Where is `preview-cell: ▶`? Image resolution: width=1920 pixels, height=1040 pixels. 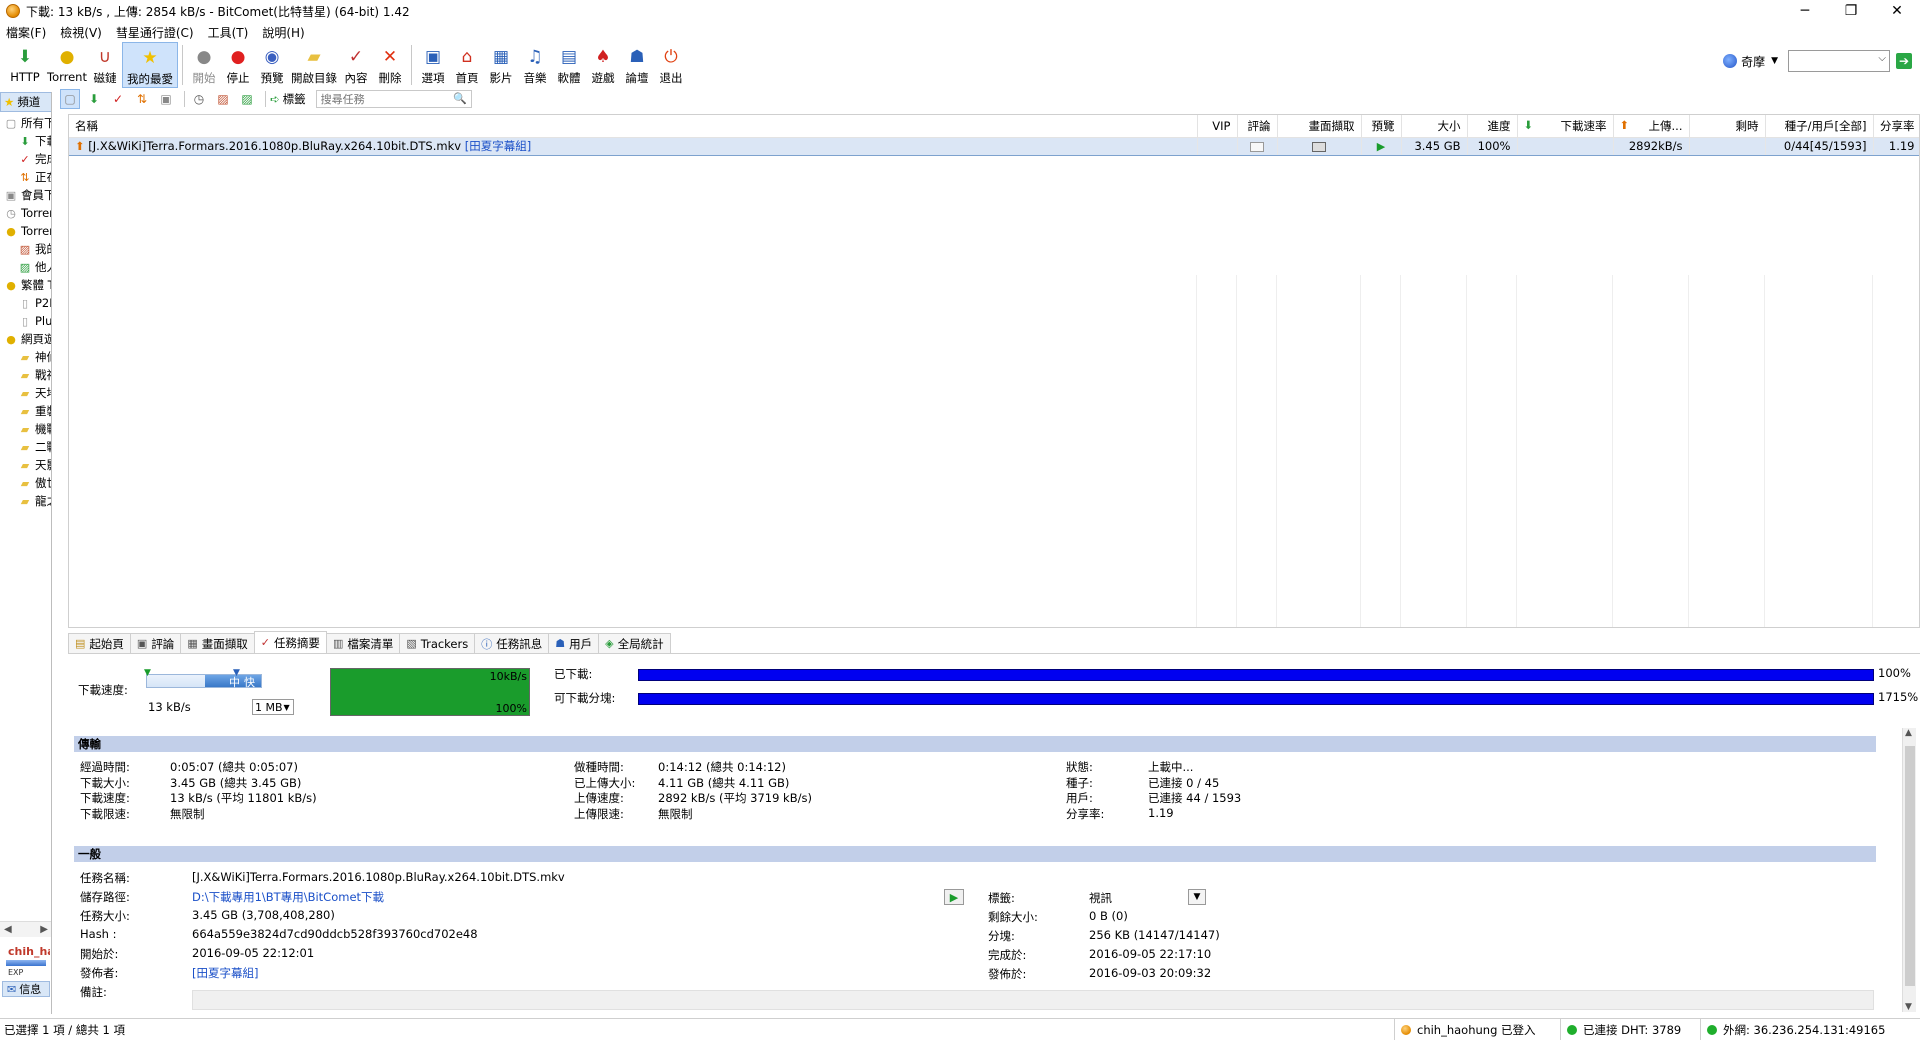 preview-cell: ▶ is located at coordinates (1381, 146).